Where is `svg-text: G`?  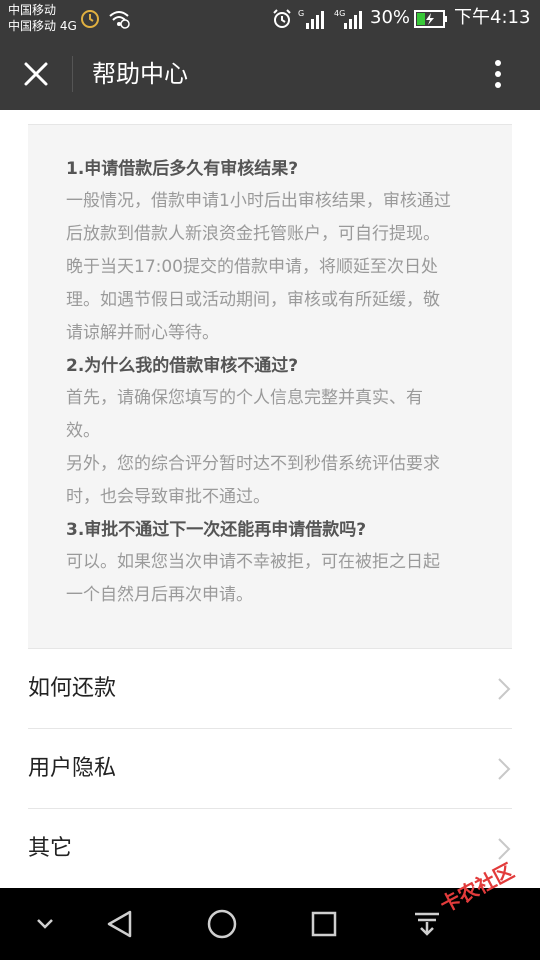 svg-text: G is located at coordinates (301, 13).